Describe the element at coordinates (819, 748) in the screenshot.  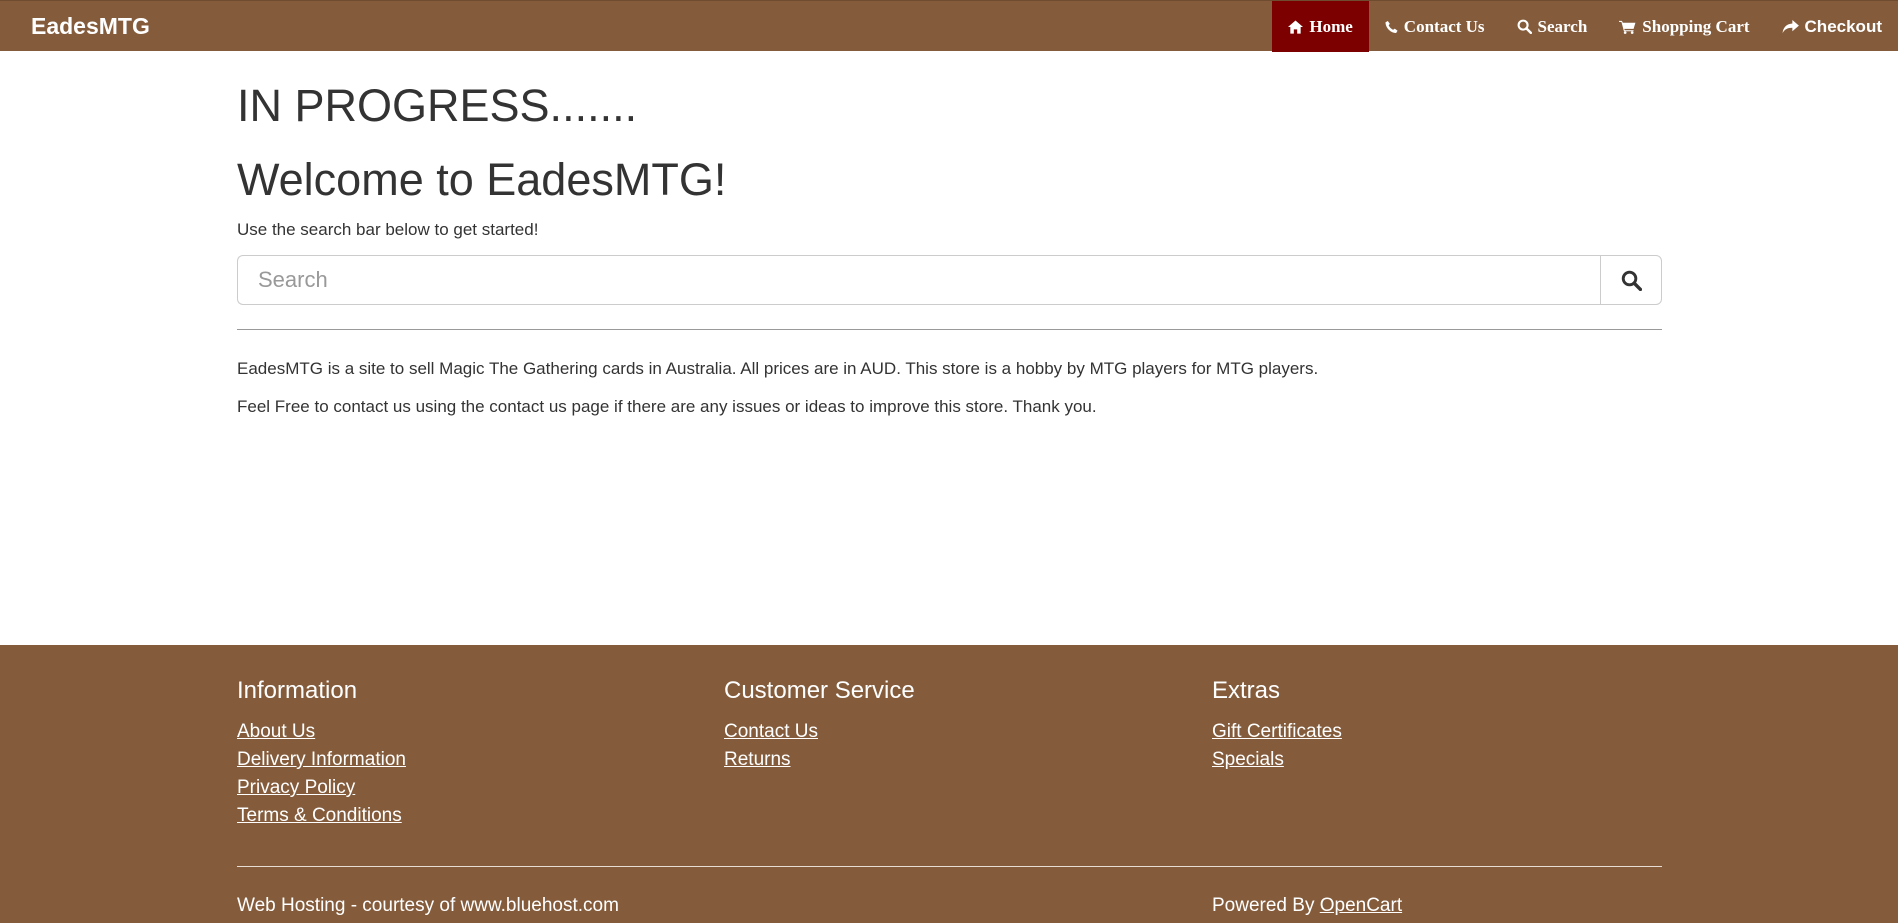
I see `footer-link-list: Contact Us Returns` at that location.